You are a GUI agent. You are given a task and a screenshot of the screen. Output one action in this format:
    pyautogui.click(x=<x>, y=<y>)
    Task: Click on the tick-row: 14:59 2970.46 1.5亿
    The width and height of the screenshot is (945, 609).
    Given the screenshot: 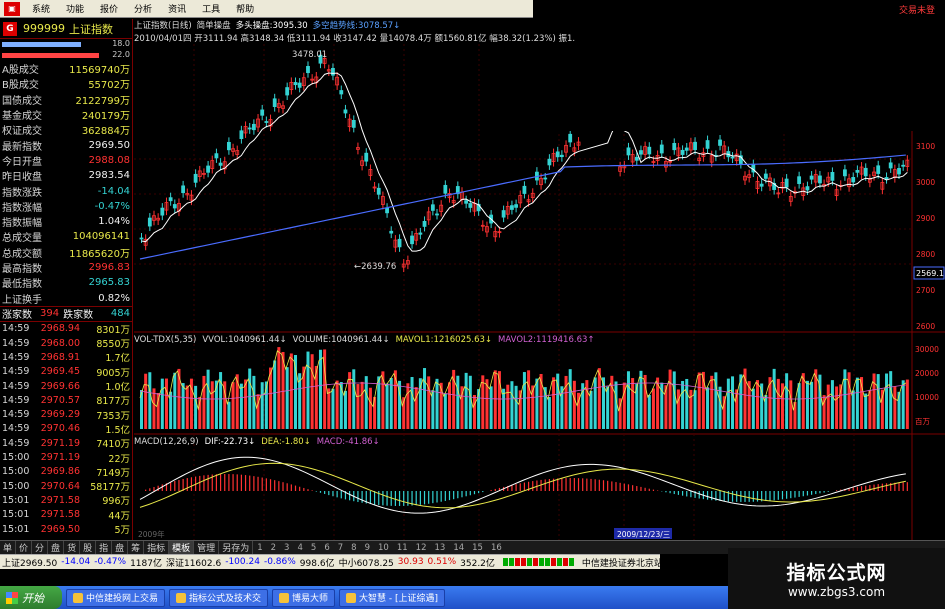 What is the action you would take?
    pyautogui.click(x=66, y=429)
    